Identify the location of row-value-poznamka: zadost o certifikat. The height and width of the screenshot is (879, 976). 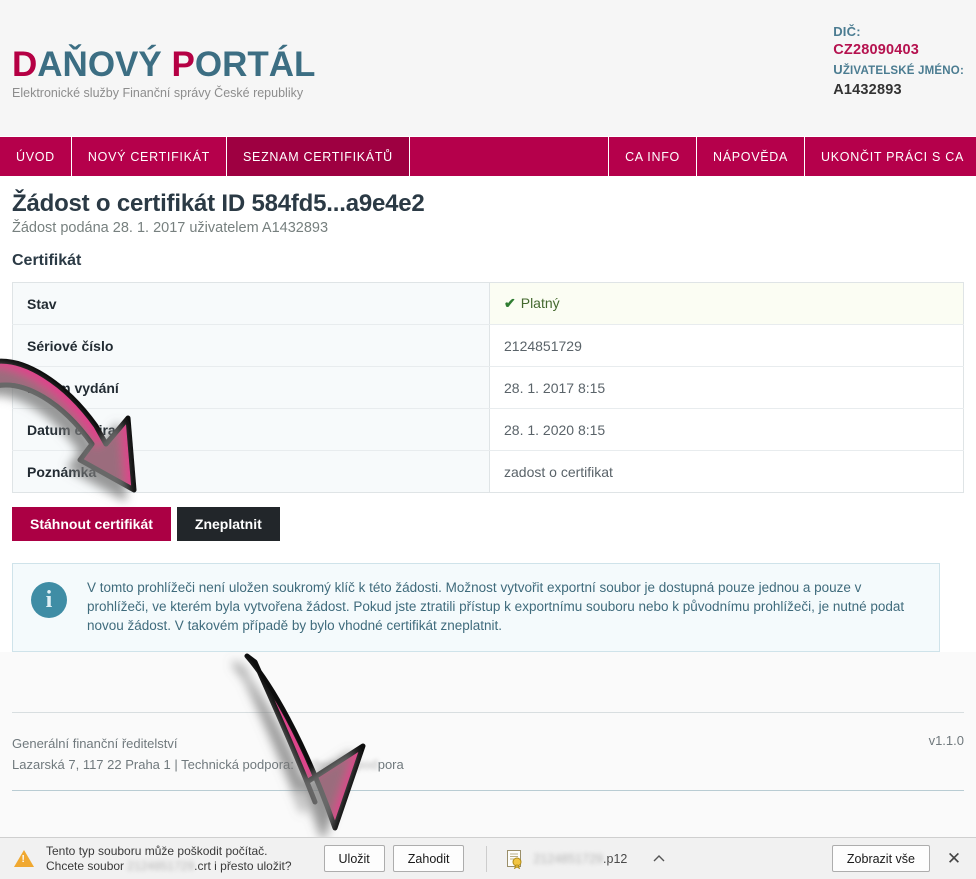
(726, 471).